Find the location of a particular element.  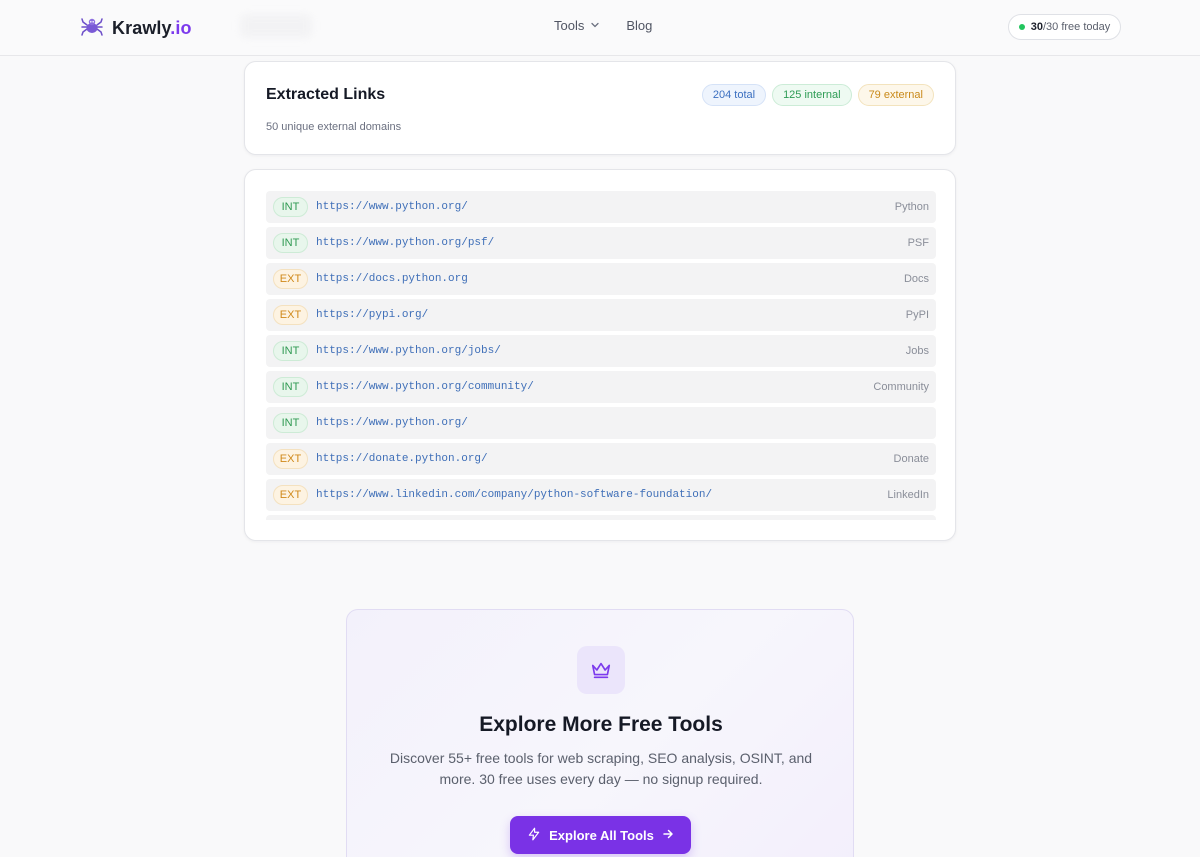

main-nav: Tools Blog is located at coordinates (603, 25).